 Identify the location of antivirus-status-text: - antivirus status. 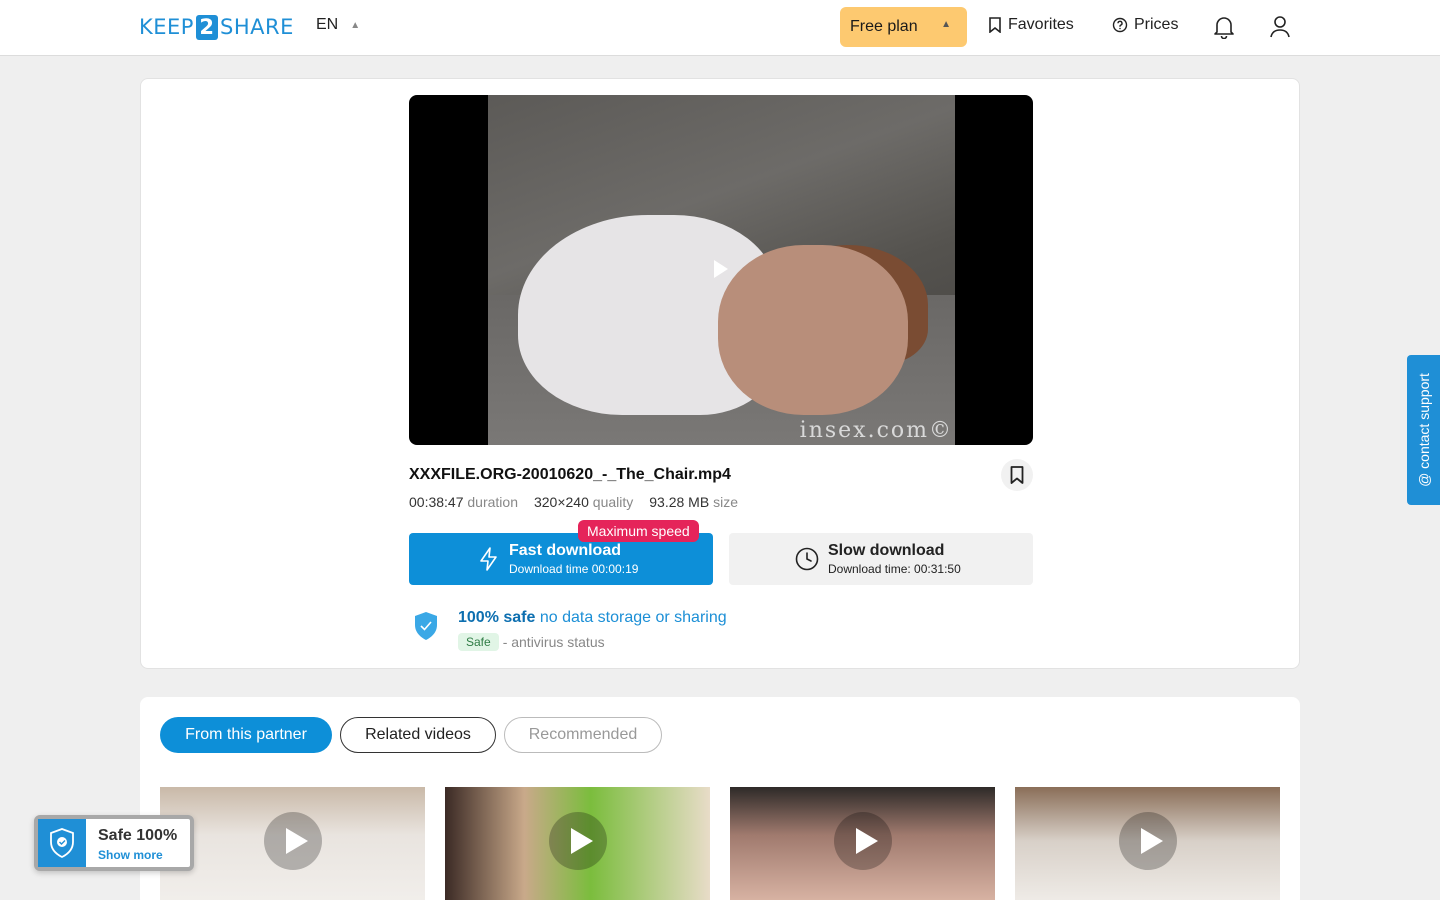
(553, 642).